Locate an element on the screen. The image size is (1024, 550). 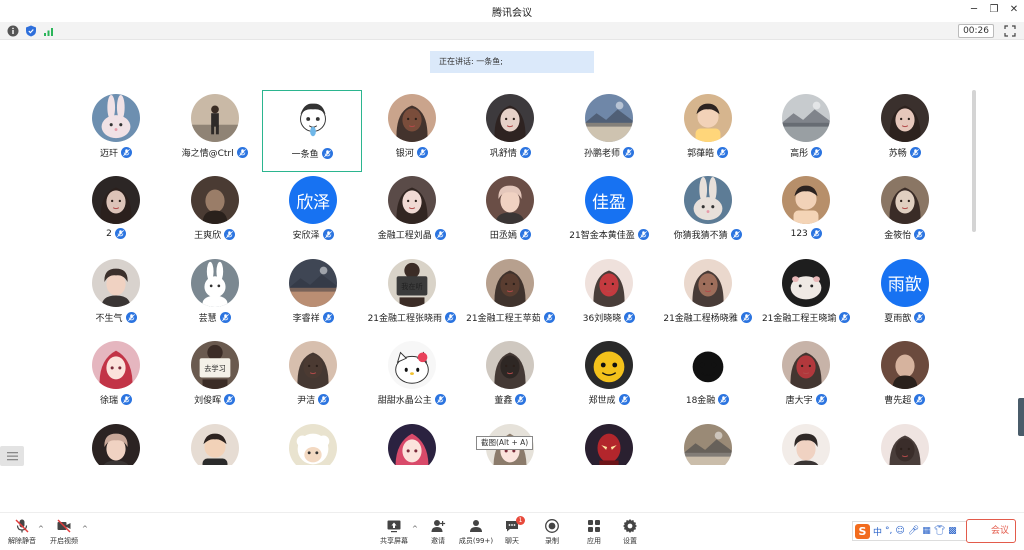
participant-tile: 尹洁 is located at coordinates (313, 378).